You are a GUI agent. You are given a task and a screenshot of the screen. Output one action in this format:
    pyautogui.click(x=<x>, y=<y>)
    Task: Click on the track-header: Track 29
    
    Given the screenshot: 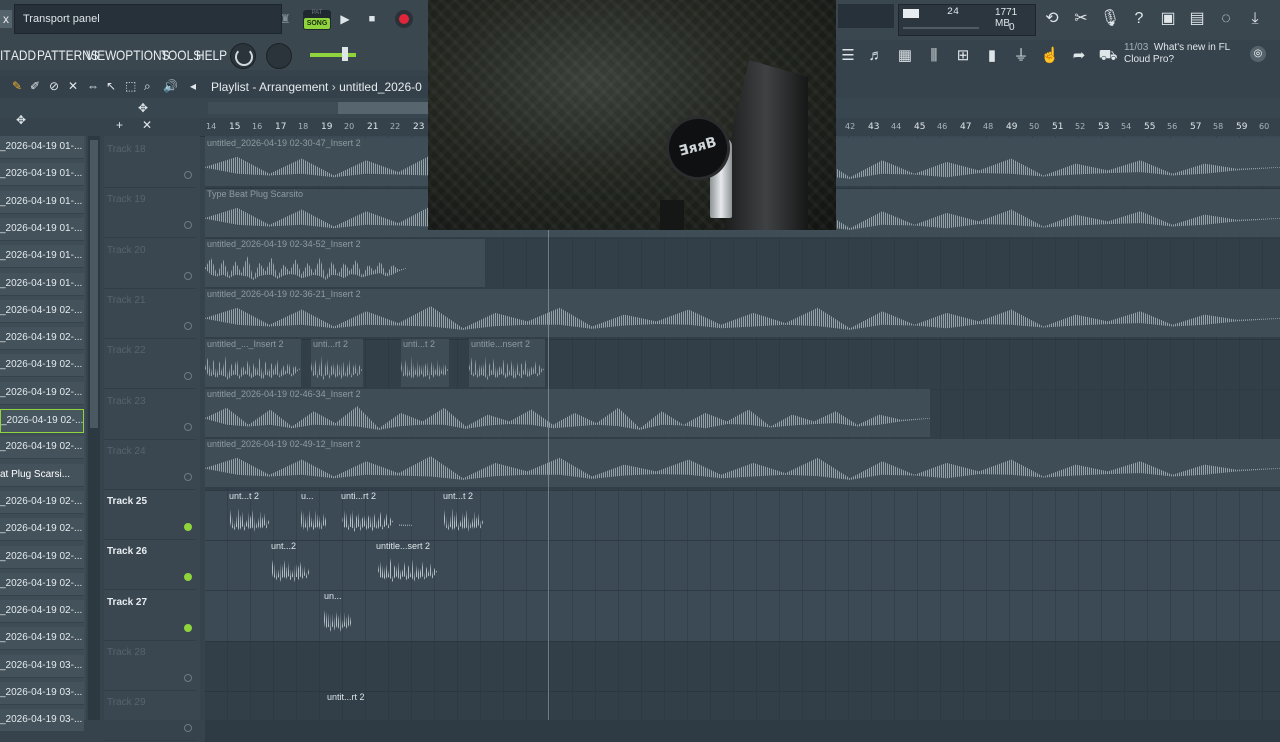 What is the action you would take?
    pyautogui.click(x=150, y=716)
    